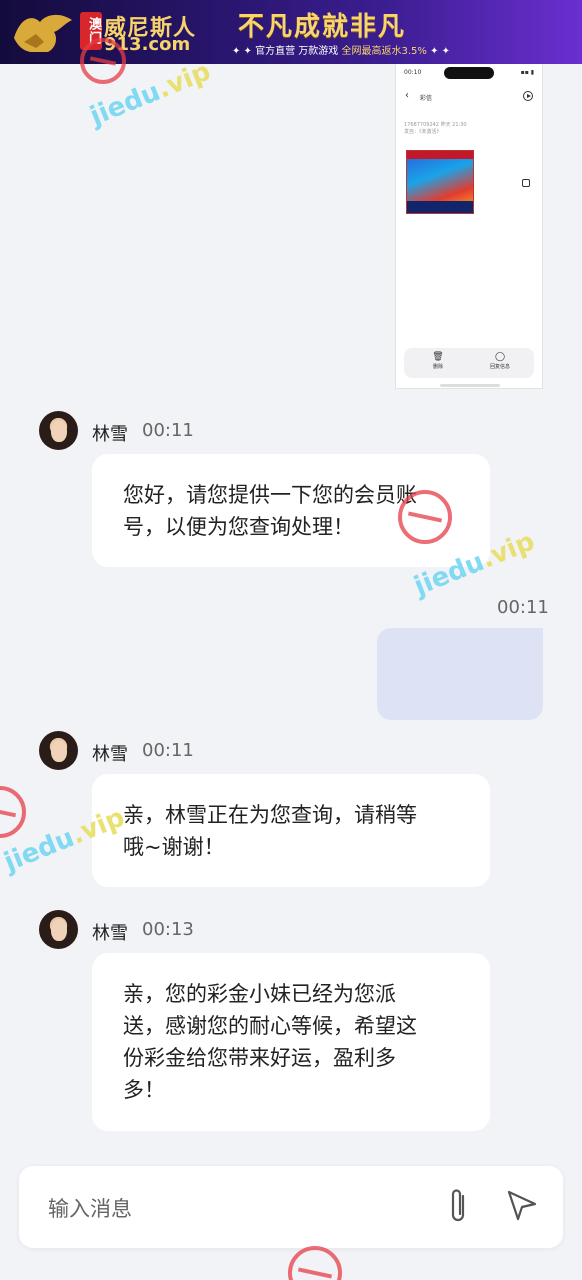 Image resolution: width=582 pixels, height=1280 pixels. I want to click on reply-icon: ◯, so click(500, 357).